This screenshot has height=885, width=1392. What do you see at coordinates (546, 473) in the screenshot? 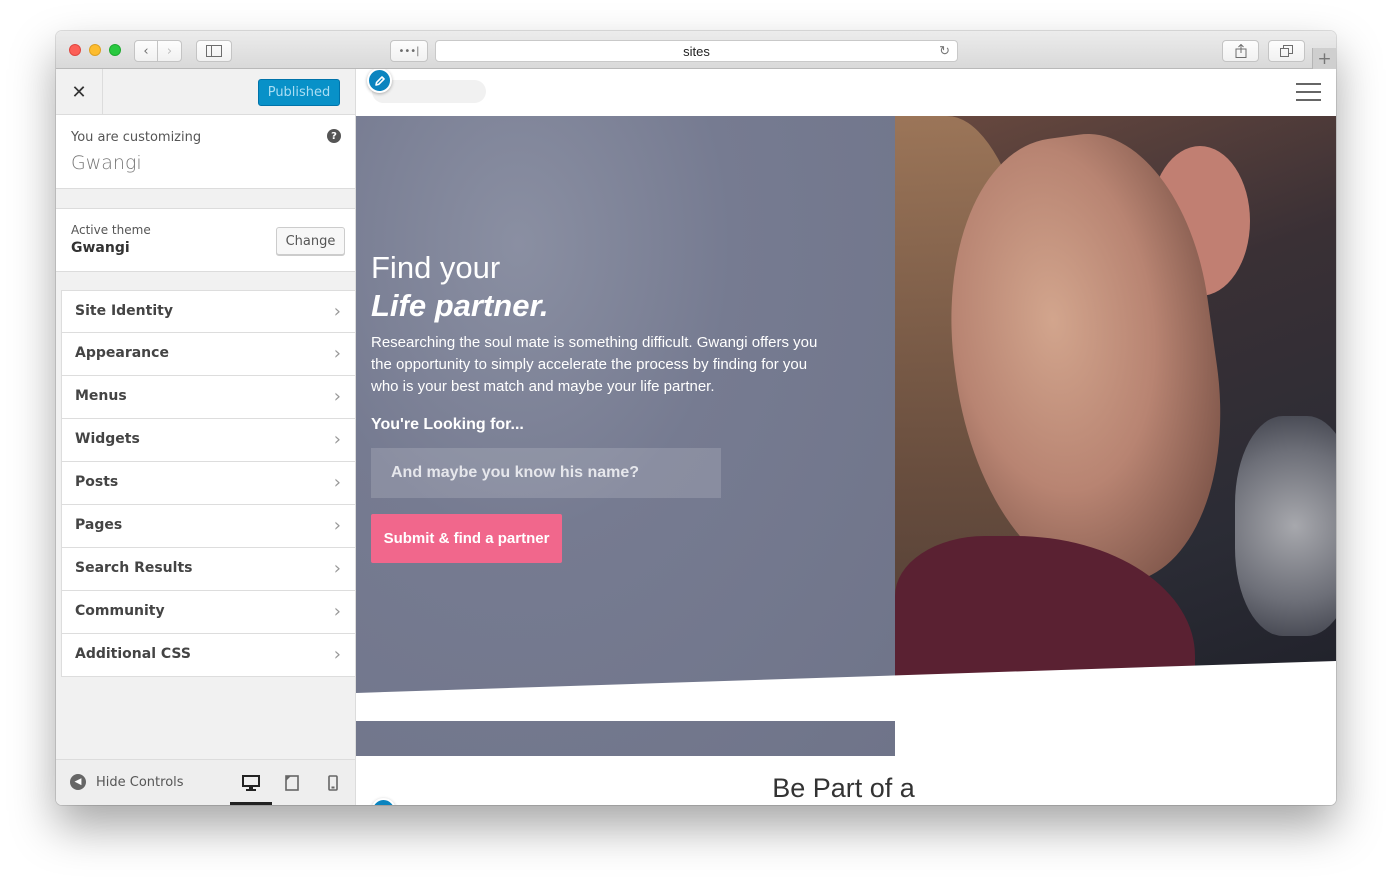
I see `partner-name-input: And maybe you know his name?` at bounding box center [546, 473].